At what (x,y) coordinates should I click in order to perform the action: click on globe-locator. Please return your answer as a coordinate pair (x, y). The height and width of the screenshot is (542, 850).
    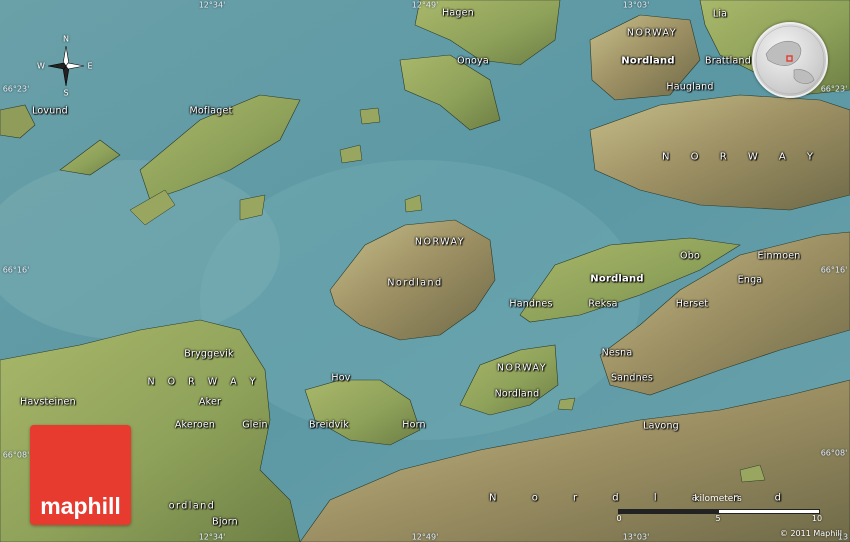
    Looking at the image, I should click on (790, 60).